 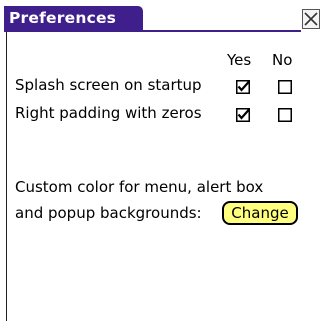 I want to click on option-label-splash-screen: Splash screen on startup, so click(x=108, y=85).